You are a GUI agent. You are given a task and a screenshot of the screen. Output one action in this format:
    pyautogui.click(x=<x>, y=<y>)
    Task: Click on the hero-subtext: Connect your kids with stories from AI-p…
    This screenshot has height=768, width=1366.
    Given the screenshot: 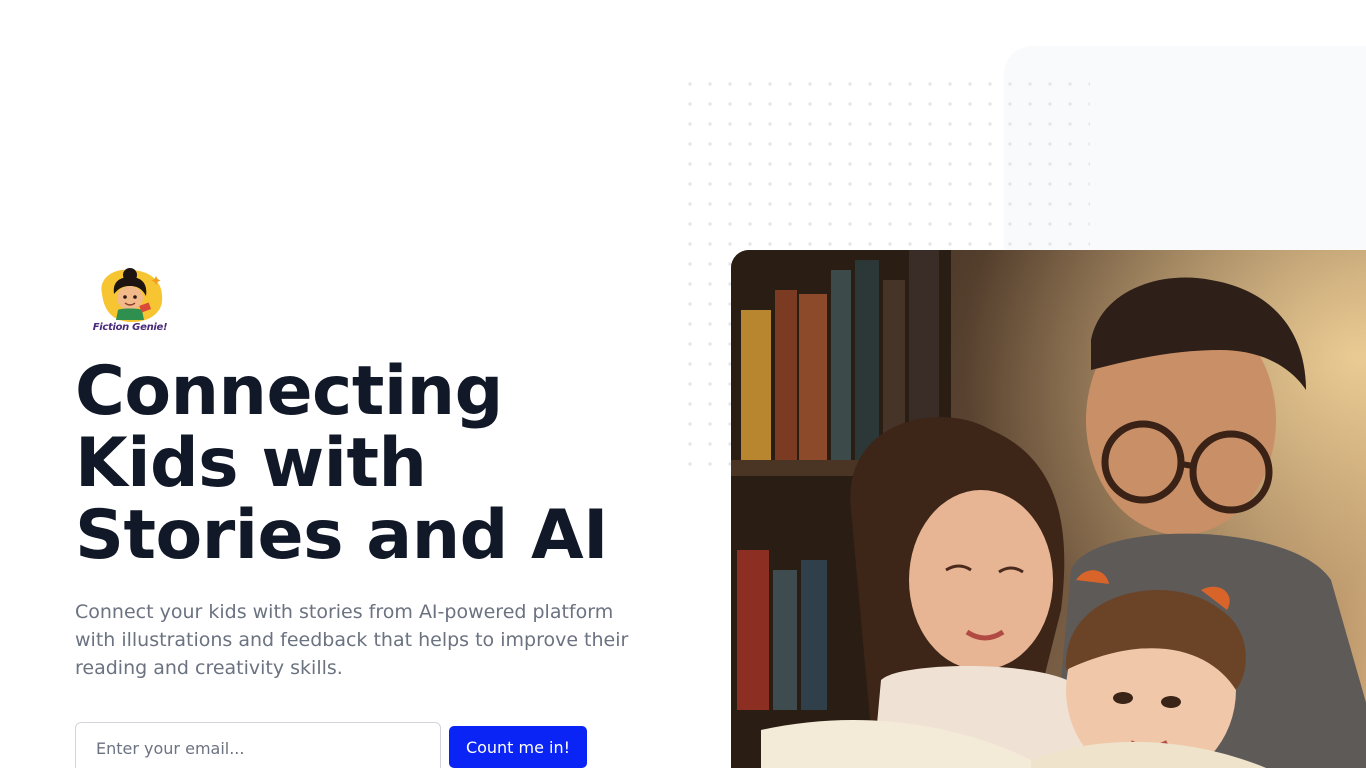 What is the action you would take?
    pyautogui.click(x=352, y=640)
    